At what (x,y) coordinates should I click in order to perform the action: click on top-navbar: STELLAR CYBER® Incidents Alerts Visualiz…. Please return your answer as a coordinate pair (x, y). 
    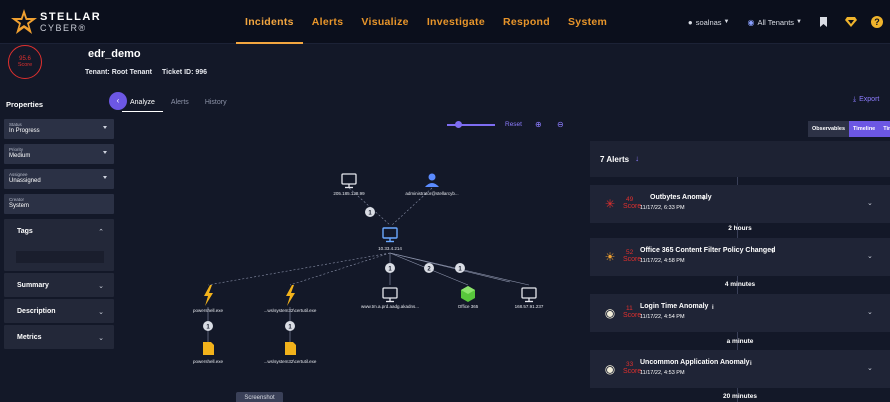
    Looking at the image, I should click on (445, 22).